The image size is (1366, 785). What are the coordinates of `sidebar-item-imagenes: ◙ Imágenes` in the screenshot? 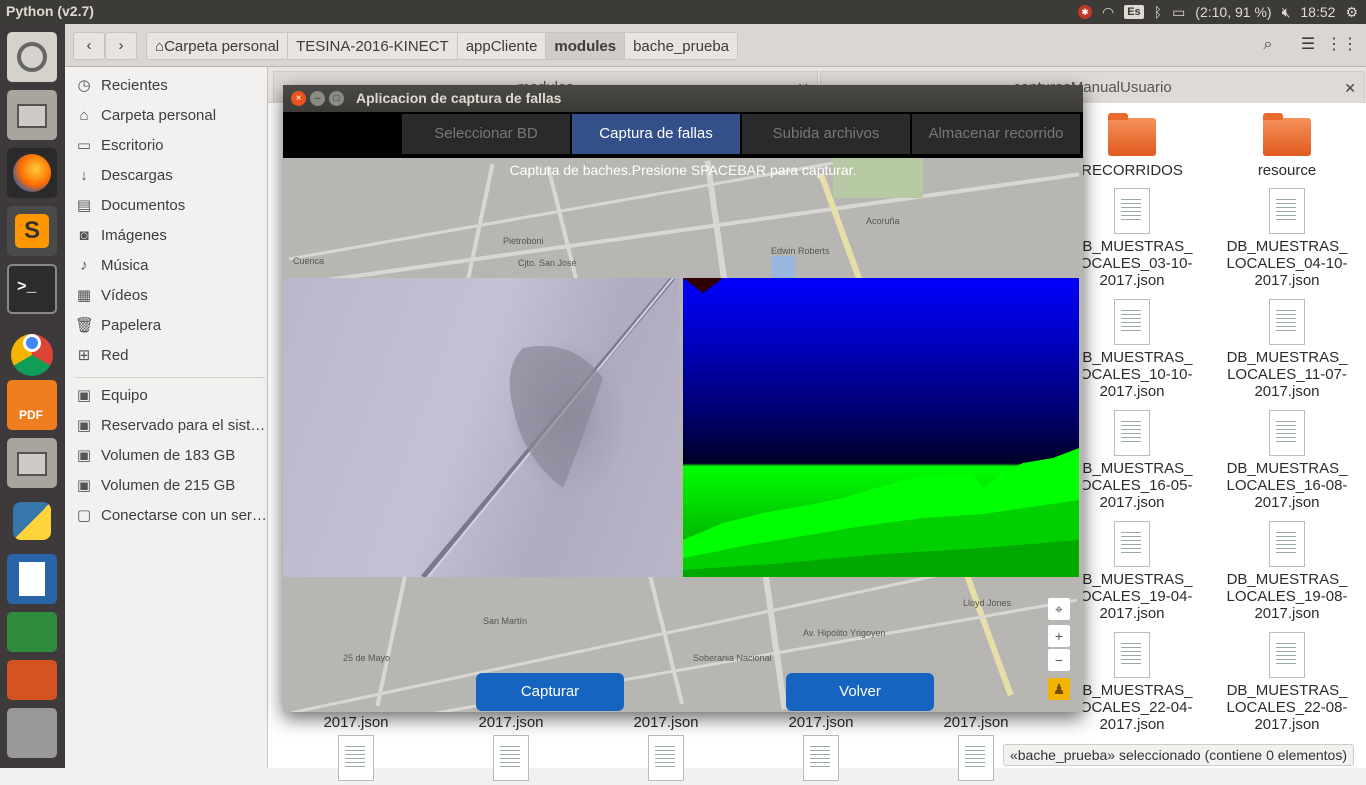 It's located at (172, 236).